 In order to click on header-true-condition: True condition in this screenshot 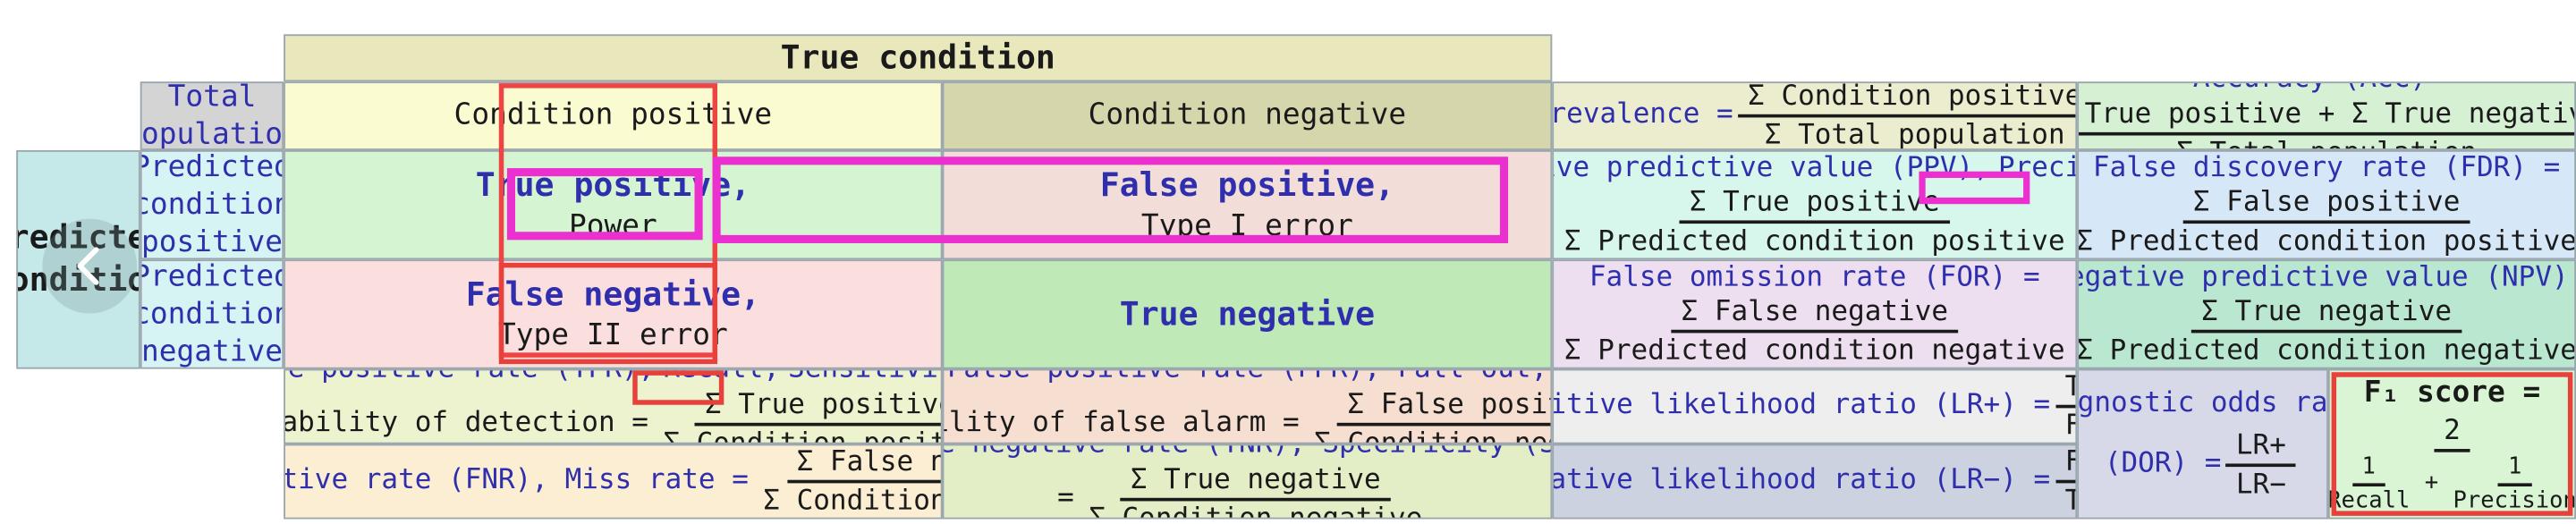, I will do `click(918, 58)`.